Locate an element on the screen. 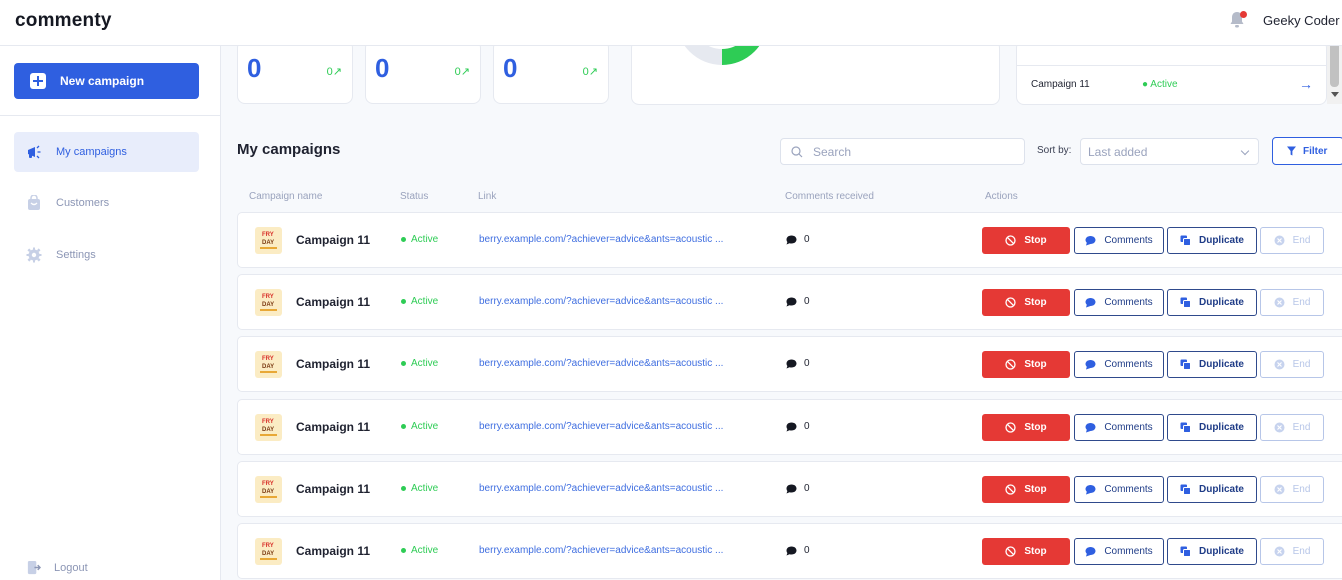 Image resolution: width=1342 pixels, height=580 pixels. sort-value: Last added is located at coordinates (1118, 152).